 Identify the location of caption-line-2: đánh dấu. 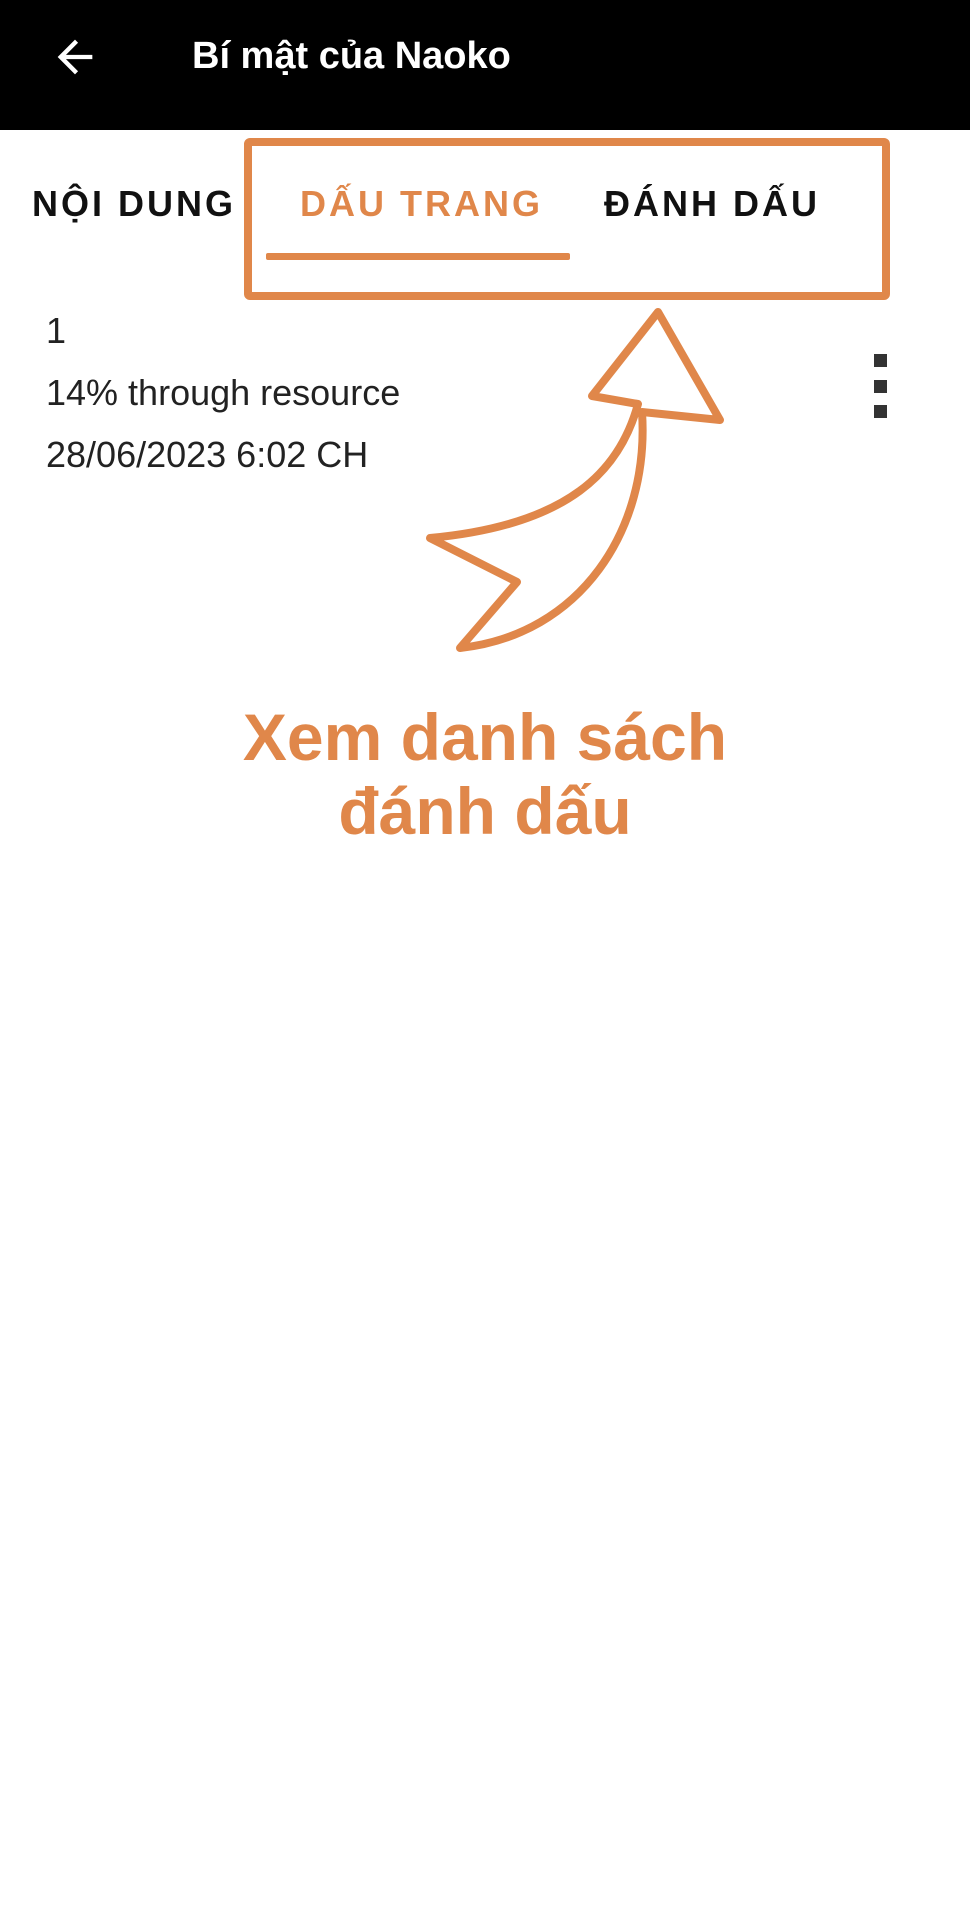
(485, 811).